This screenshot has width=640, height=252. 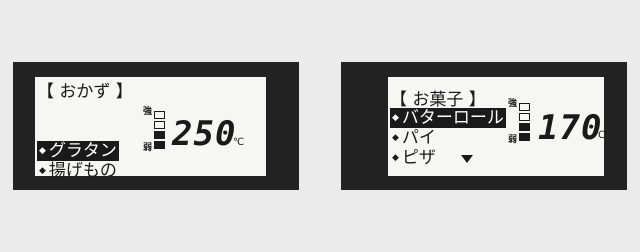 What do you see at coordinates (418, 138) in the screenshot?
I see `menu-item-label: パイ` at bounding box center [418, 138].